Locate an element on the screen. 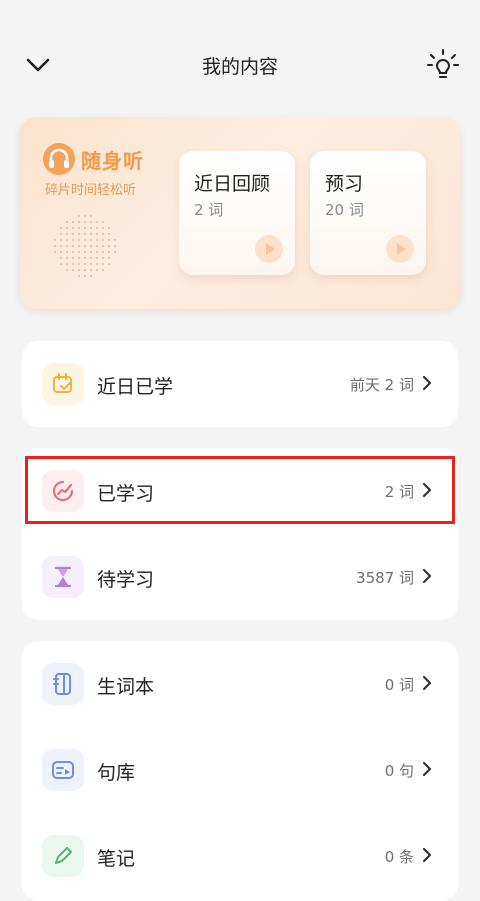 The height and width of the screenshot is (901, 480). row-label: 待学习 is located at coordinates (126, 580).